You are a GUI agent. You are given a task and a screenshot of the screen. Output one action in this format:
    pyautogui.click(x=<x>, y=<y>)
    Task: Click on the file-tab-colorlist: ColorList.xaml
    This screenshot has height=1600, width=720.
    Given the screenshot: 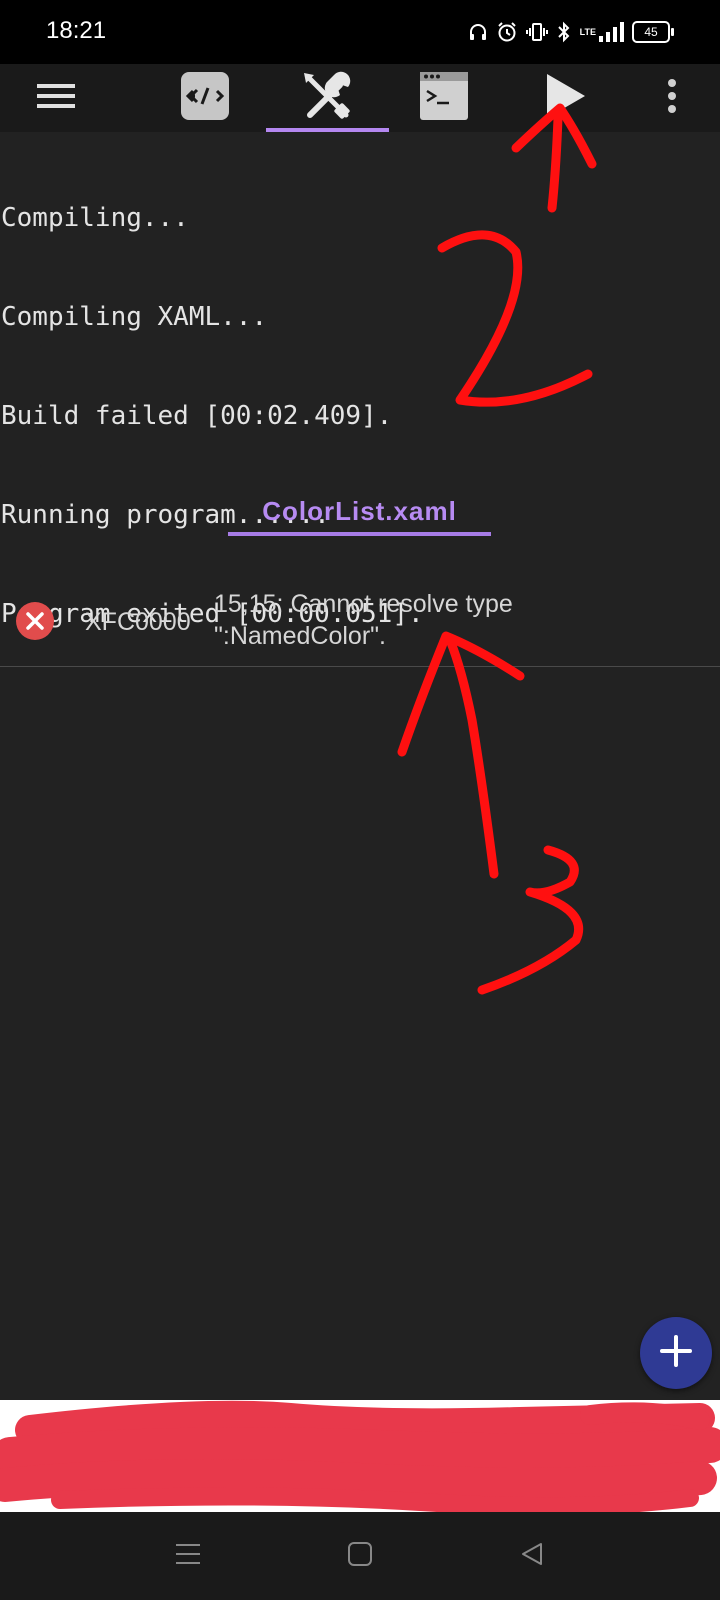 What is the action you would take?
    pyautogui.click(x=359, y=511)
    